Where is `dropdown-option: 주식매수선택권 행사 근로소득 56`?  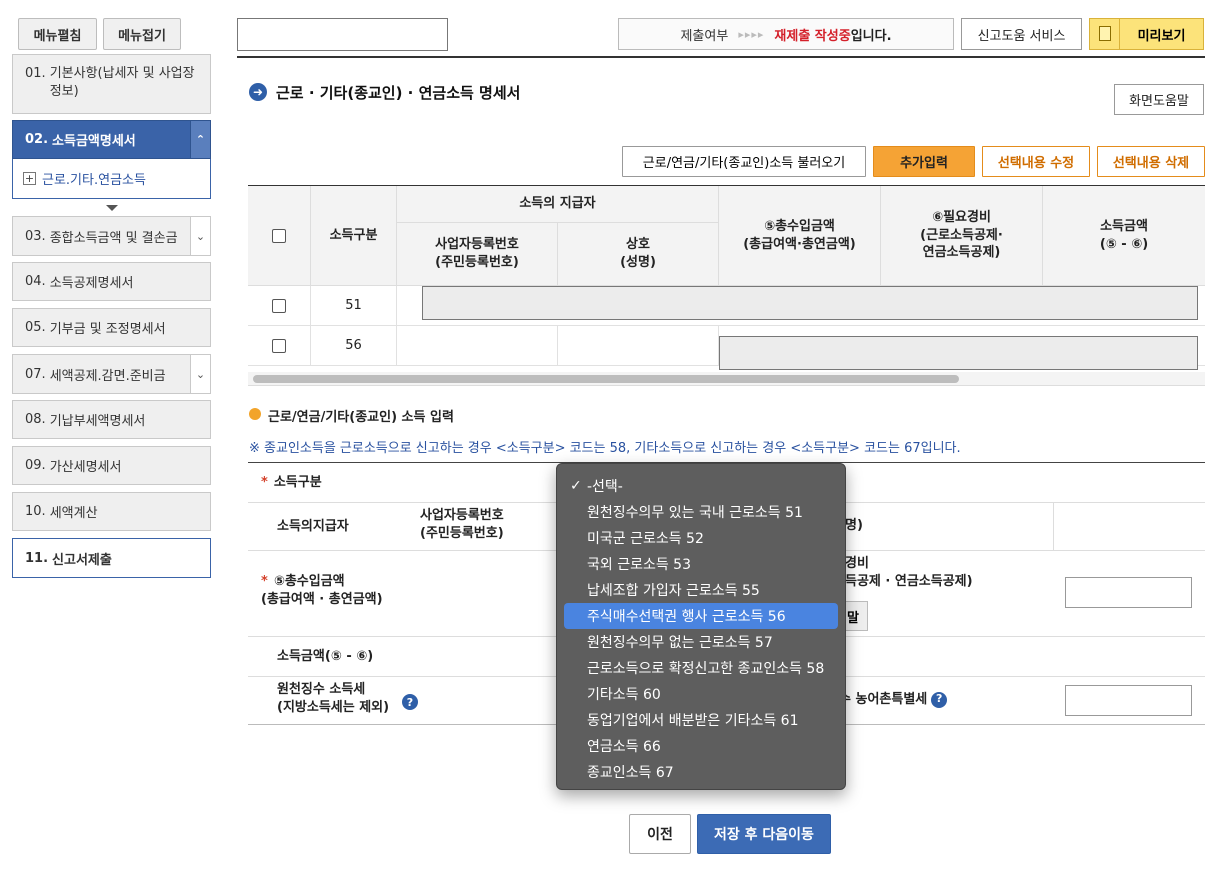
dropdown-option: 주식매수선택권 행사 근로소득 56 is located at coordinates (701, 616).